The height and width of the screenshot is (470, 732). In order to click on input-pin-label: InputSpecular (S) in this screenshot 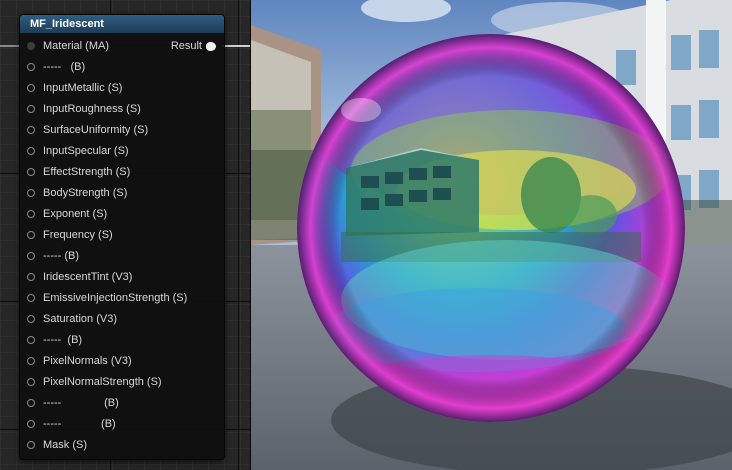, I will do `click(86, 151)`.